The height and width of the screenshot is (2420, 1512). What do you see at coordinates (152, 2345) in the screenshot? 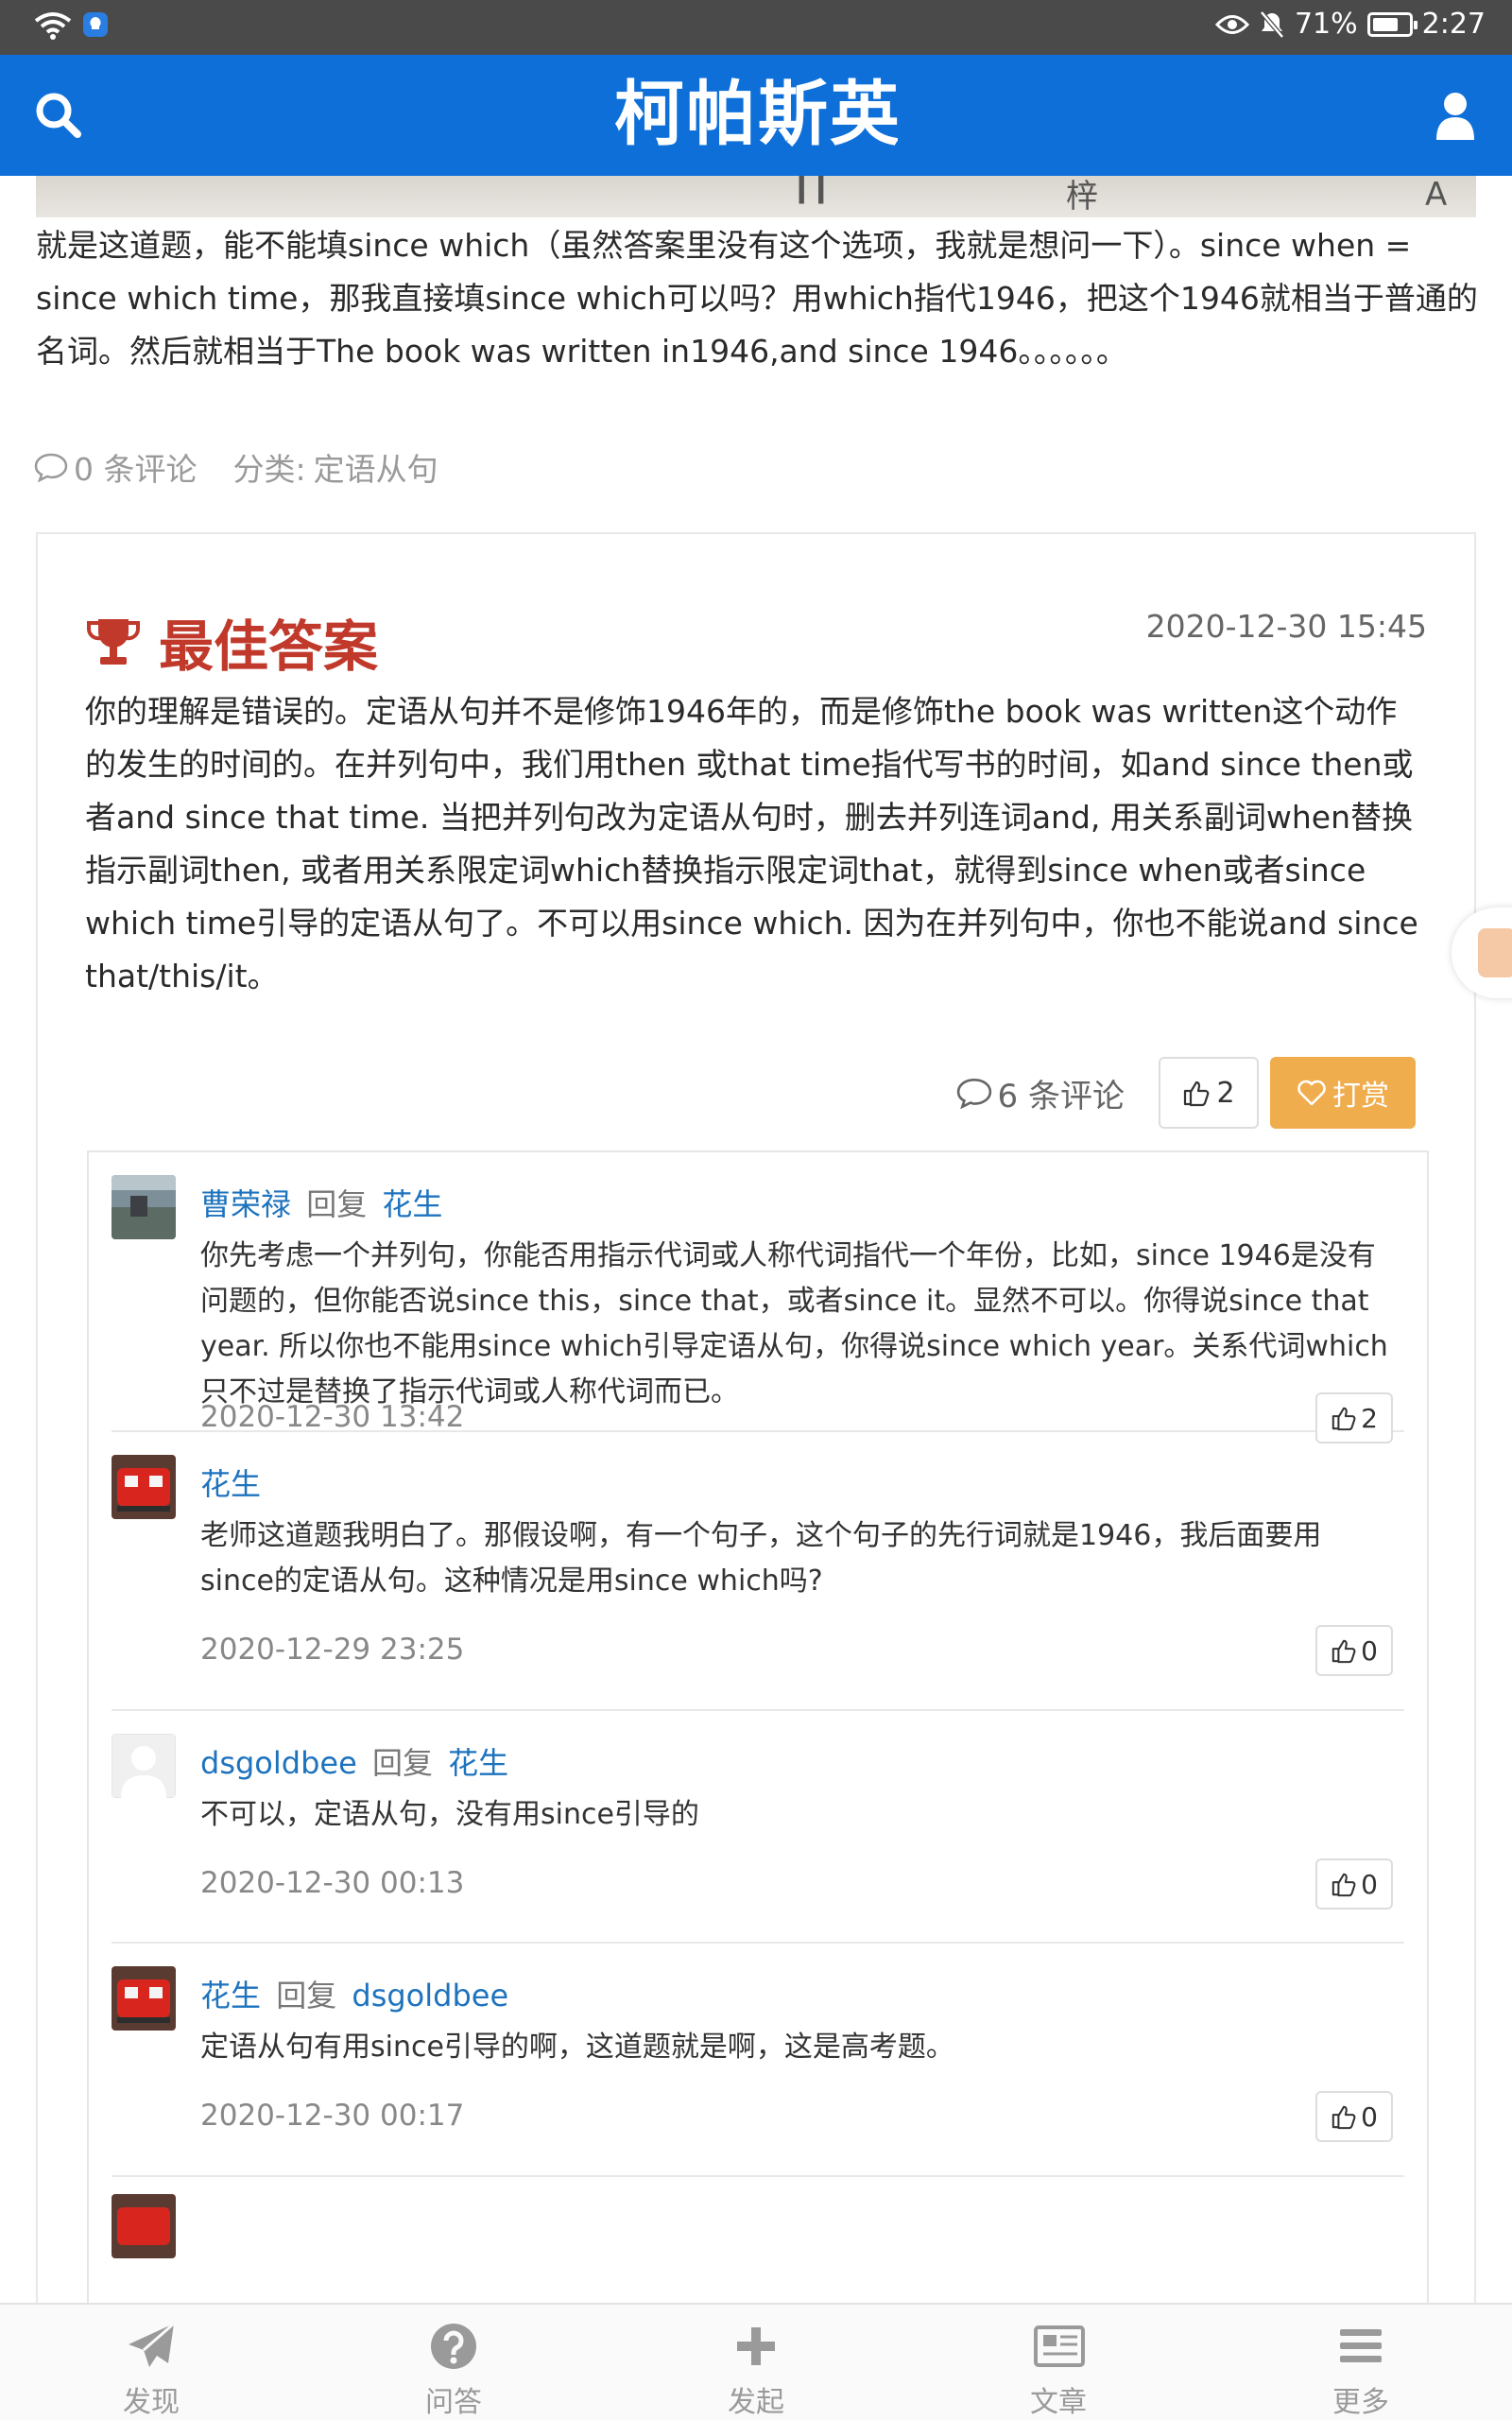
I see `paper-plane-icon` at bounding box center [152, 2345].